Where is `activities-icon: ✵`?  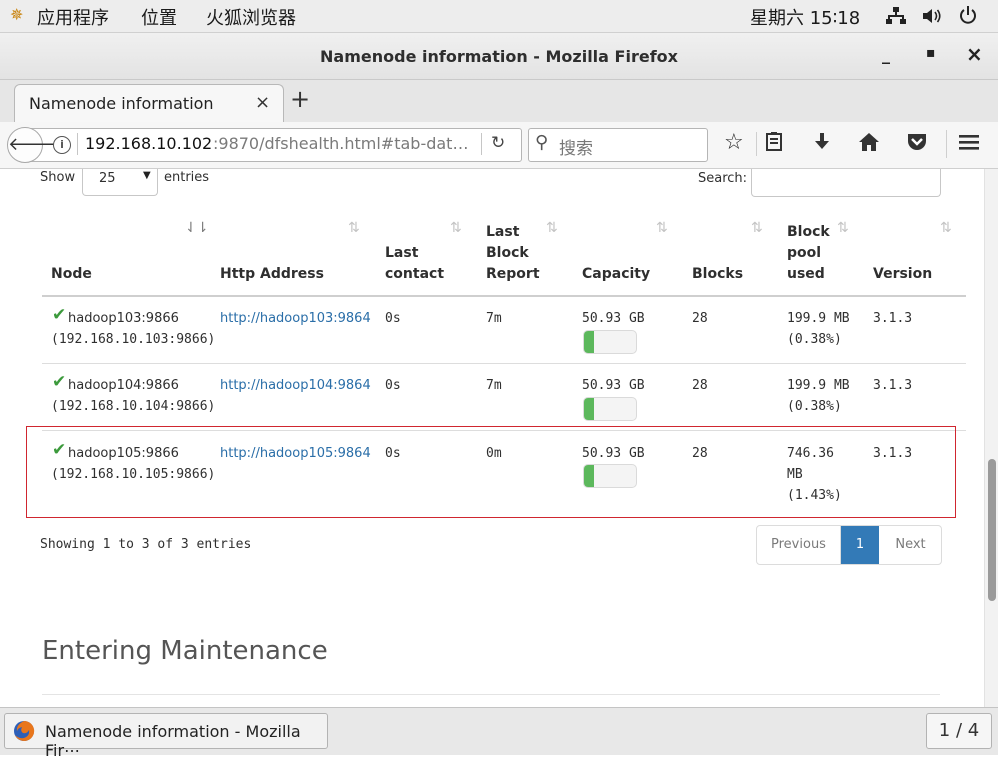
activities-icon: ✵ is located at coordinates (16, 14).